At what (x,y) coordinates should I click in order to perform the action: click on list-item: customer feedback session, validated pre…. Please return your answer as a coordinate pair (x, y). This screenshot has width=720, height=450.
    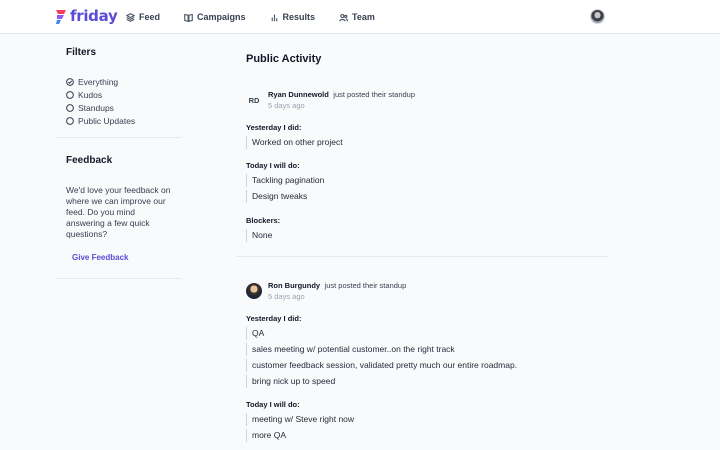
    Looking at the image, I should click on (381, 365).